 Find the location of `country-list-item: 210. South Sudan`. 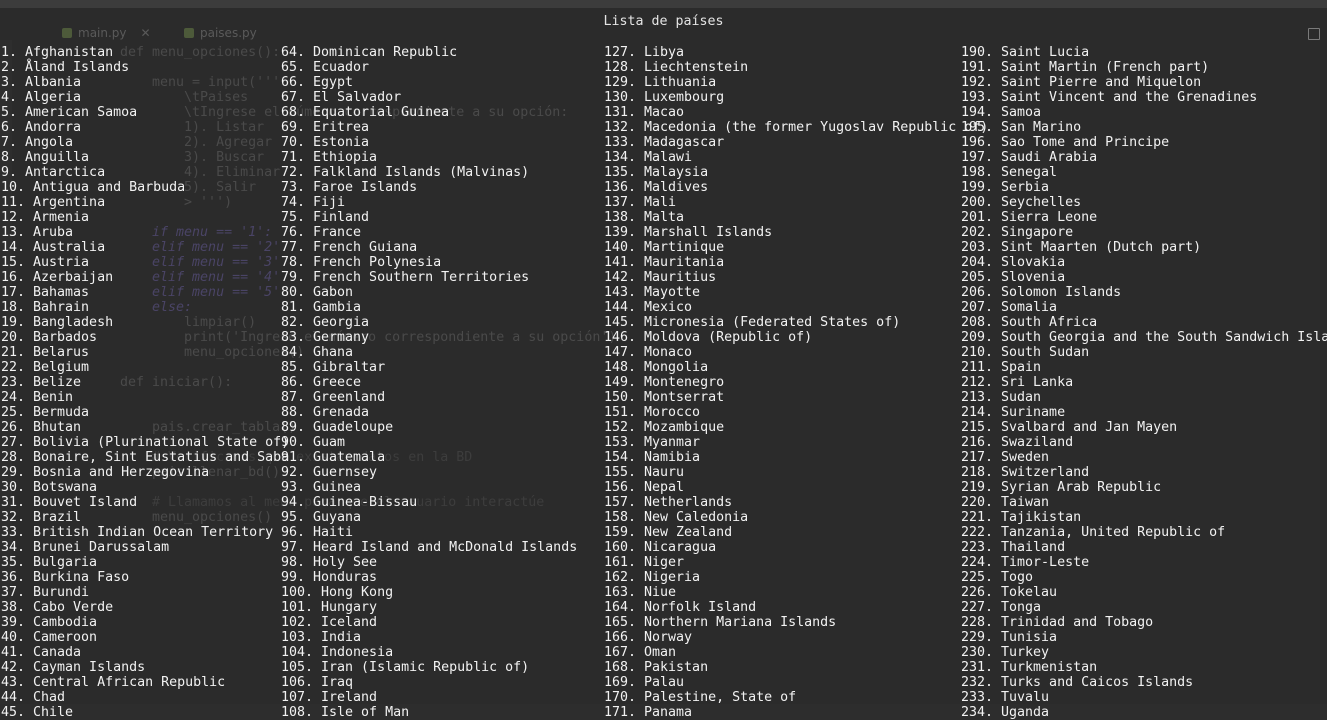

country-list-item: 210. South Sudan is located at coordinates (1025, 352).